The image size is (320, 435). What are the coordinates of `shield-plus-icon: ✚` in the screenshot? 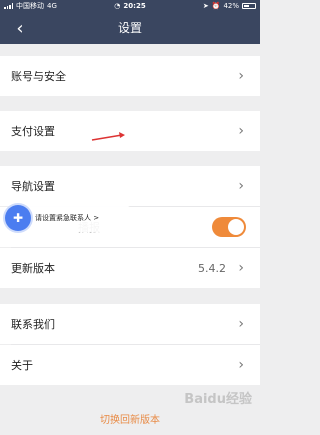 It's located at (18, 218).